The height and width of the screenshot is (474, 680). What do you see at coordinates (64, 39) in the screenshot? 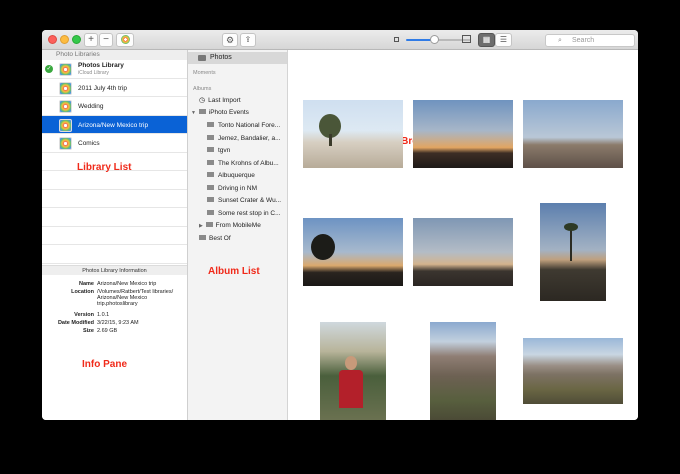
I see `minimize-window-button` at bounding box center [64, 39].